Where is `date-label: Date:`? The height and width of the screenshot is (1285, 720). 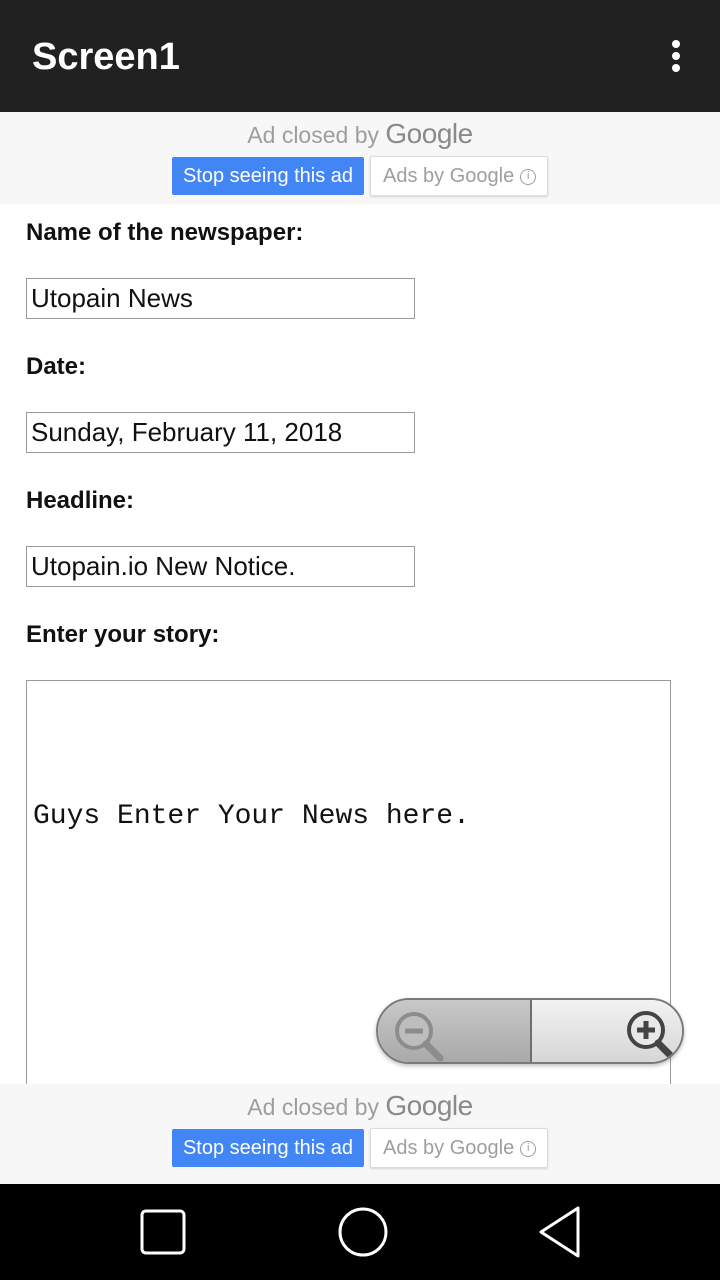
date-label: Date: is located at coordinates (56, 366).